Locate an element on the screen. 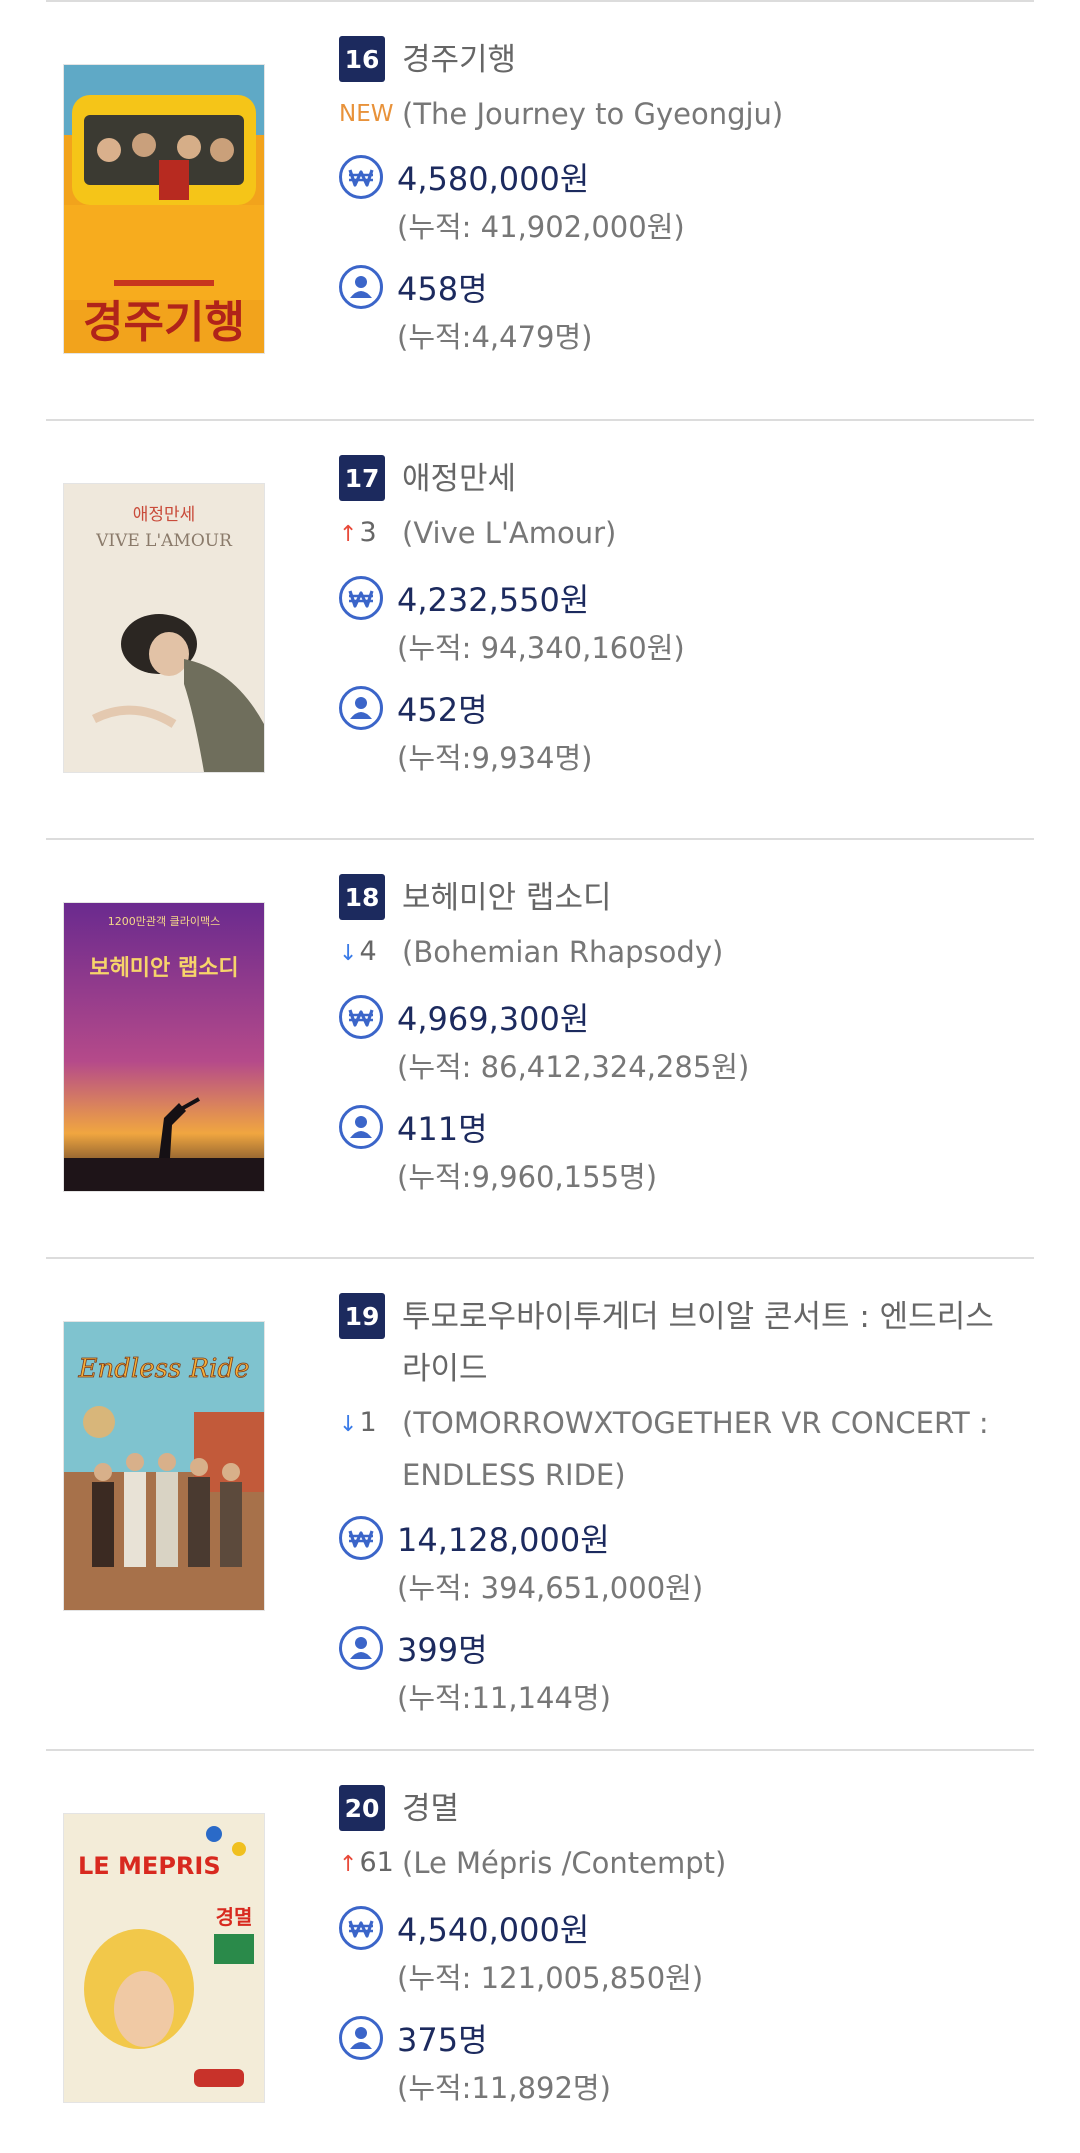  movie-poster: LE MEPRIS 경멸 is located at coordinates (164, 1958).